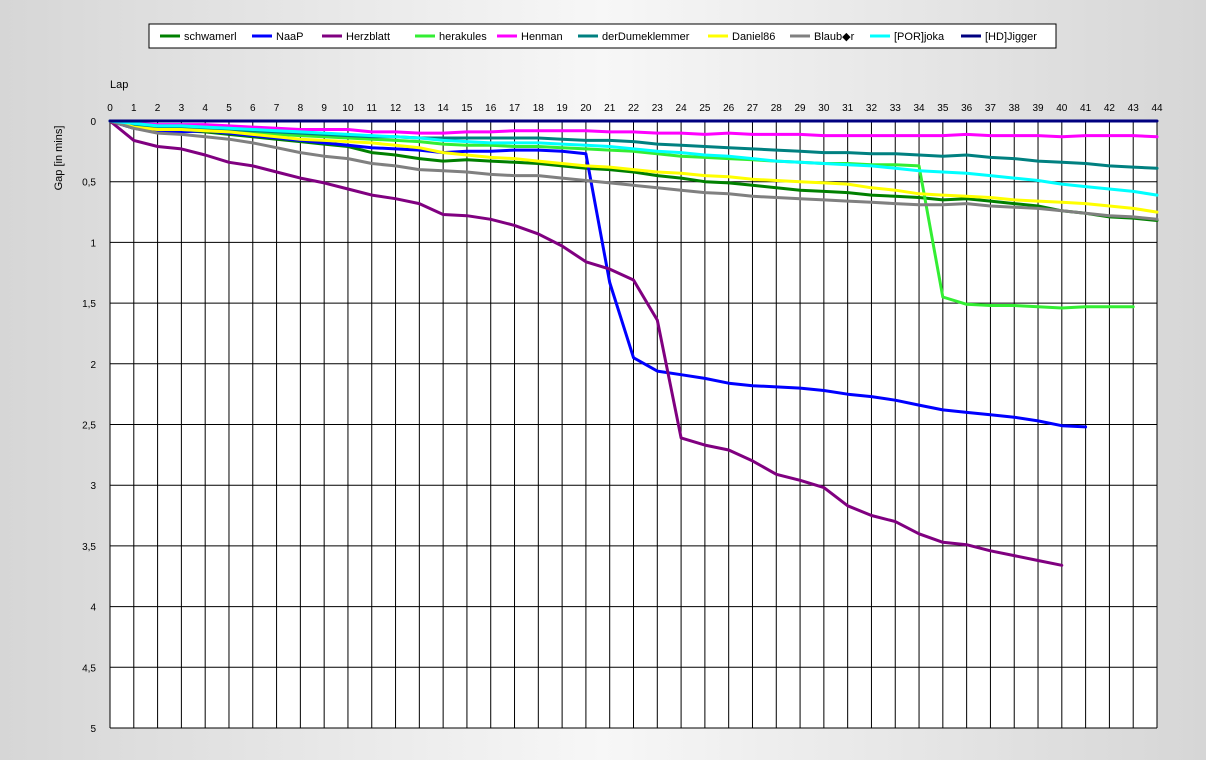  Describe the element at coordinates (848, 108) in the screenshot. I see `x-tick-label: 31` at that location.